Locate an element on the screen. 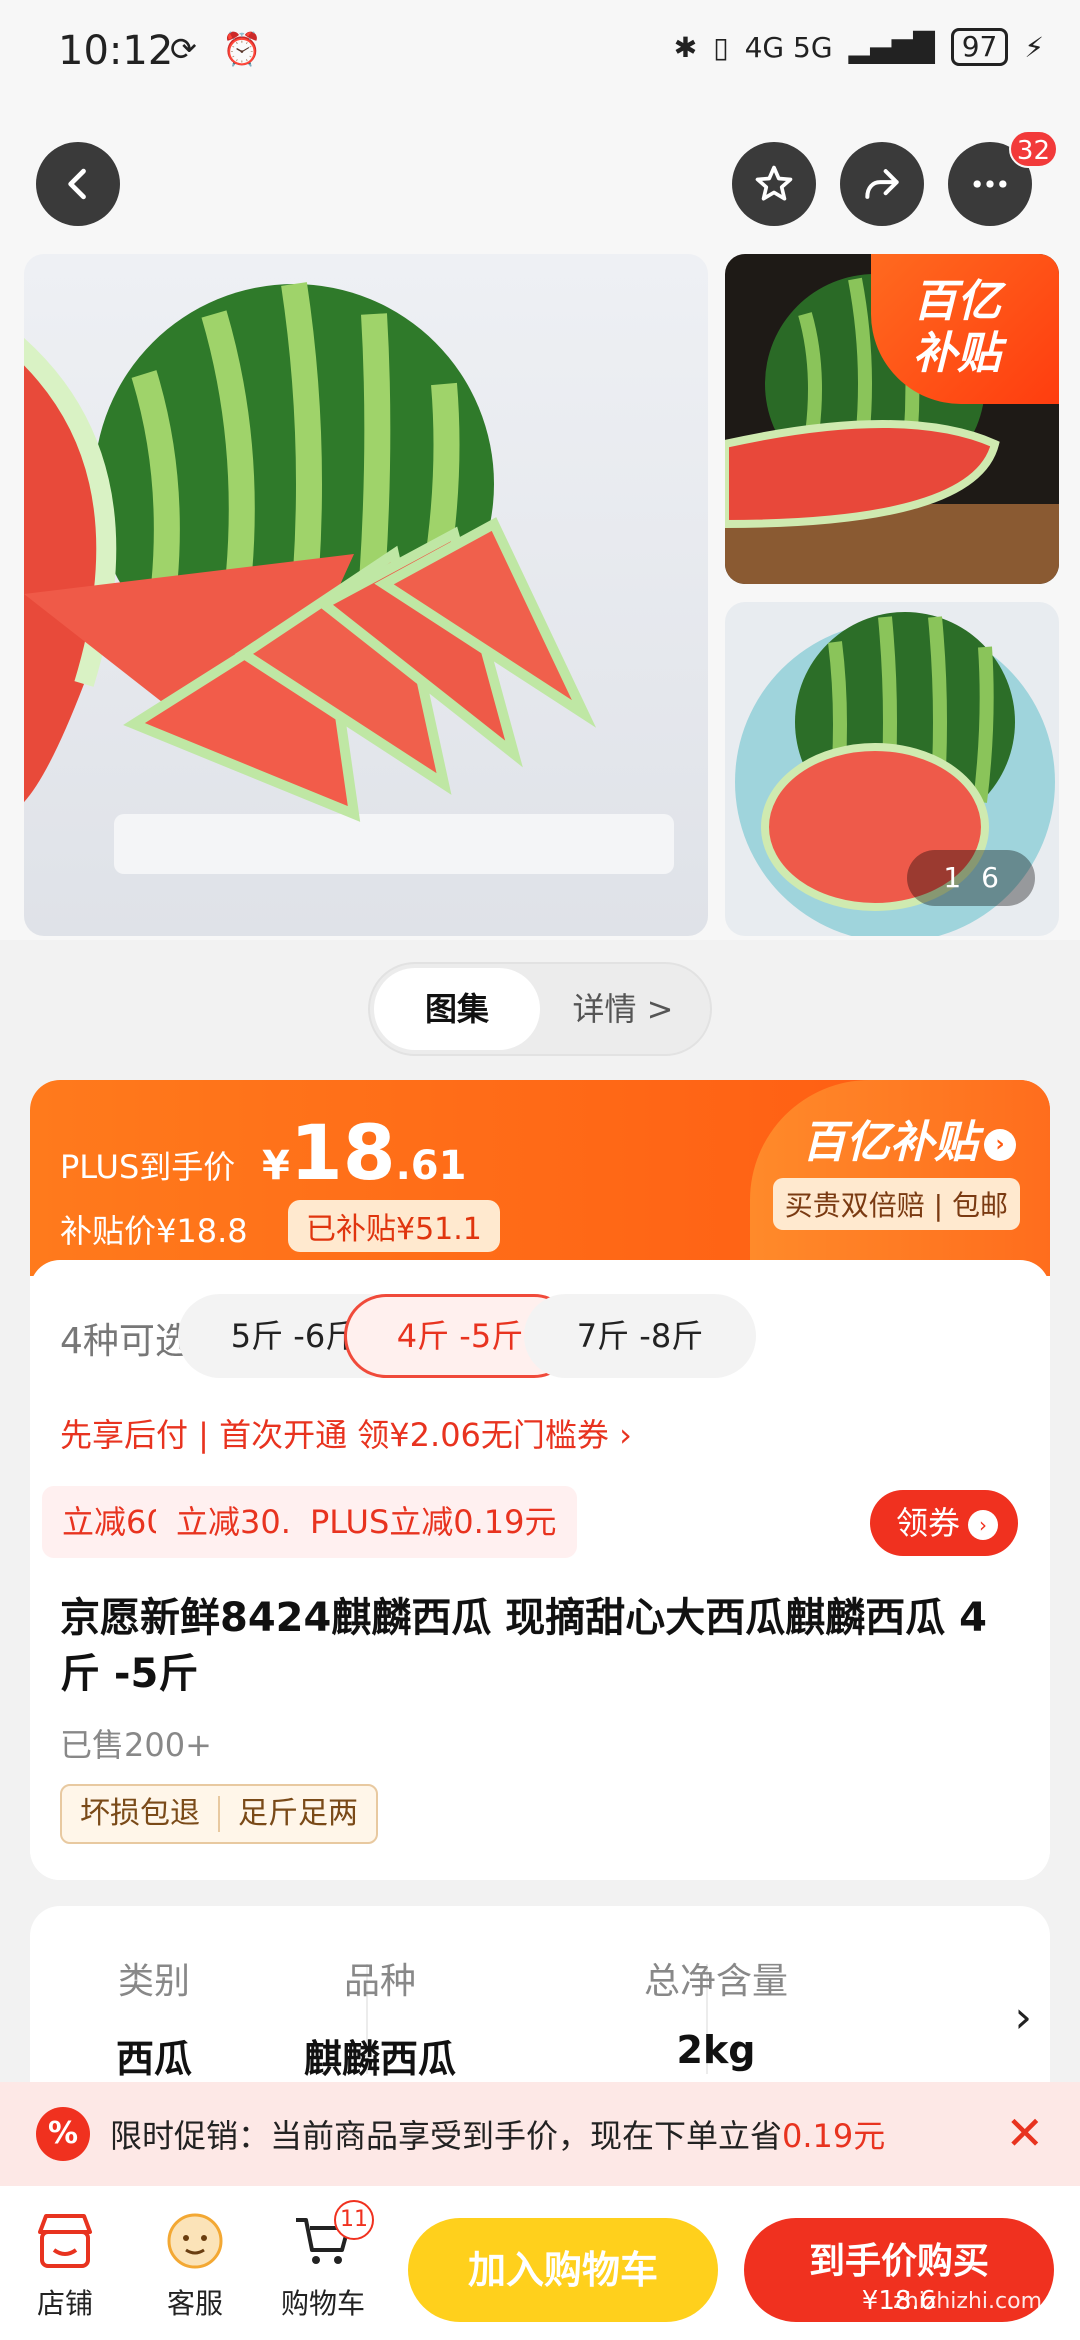 The height and width of the screenshot is (2340, 1080). customer-service-icon is located at coordinates (195, 2241).